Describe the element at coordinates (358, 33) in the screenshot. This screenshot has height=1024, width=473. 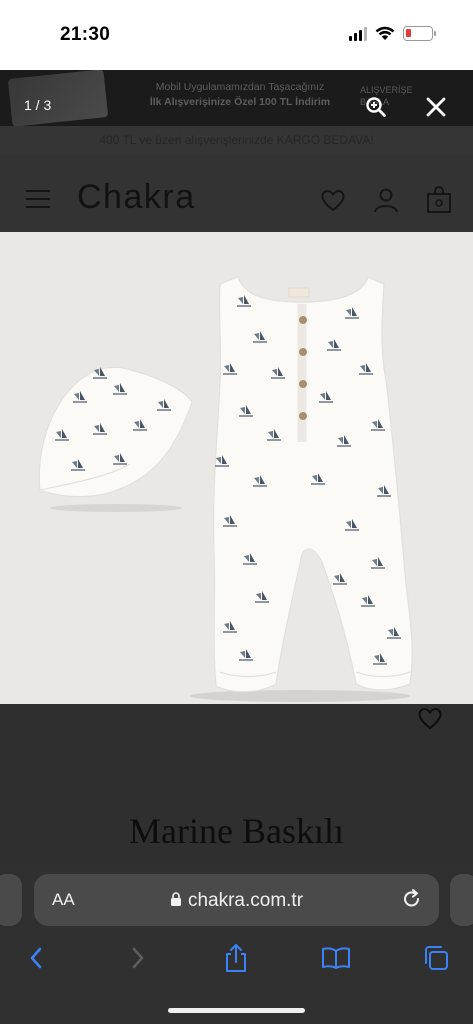
I see `cellular-signal-icon` at that location.